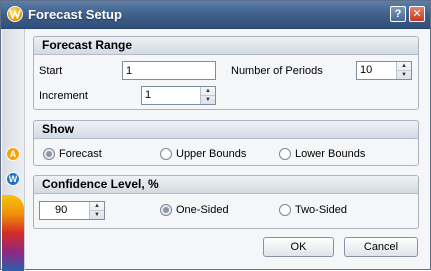  Describe the element at coordinates (321, 210) in the screenshot. I see `two-sided-radio-label: Two-Sided` at that location.